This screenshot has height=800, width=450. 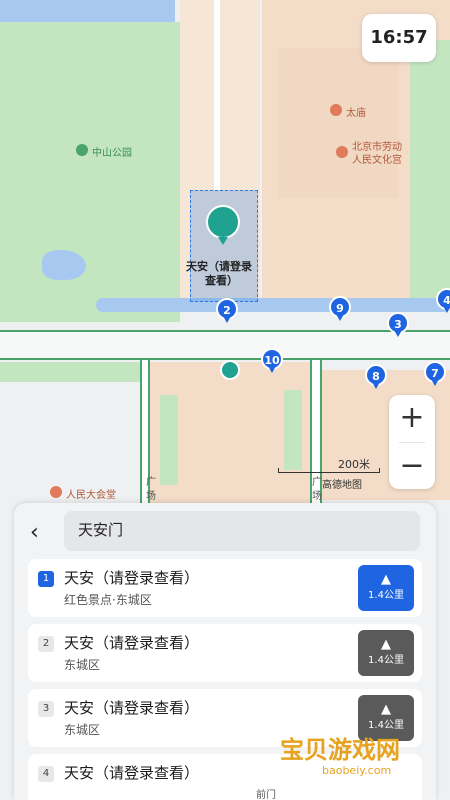 What do you see at coordinates (412, 466) in the screenshot?
I see `zoom-out-button: −` at bounding box center [412, 466].